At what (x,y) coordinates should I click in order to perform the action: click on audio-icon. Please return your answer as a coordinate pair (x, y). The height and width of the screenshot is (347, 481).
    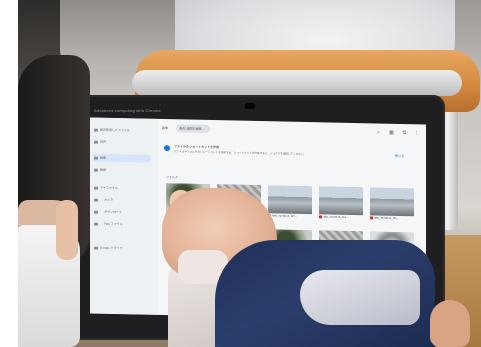
    Looking at the image, I should click on (96, 142).